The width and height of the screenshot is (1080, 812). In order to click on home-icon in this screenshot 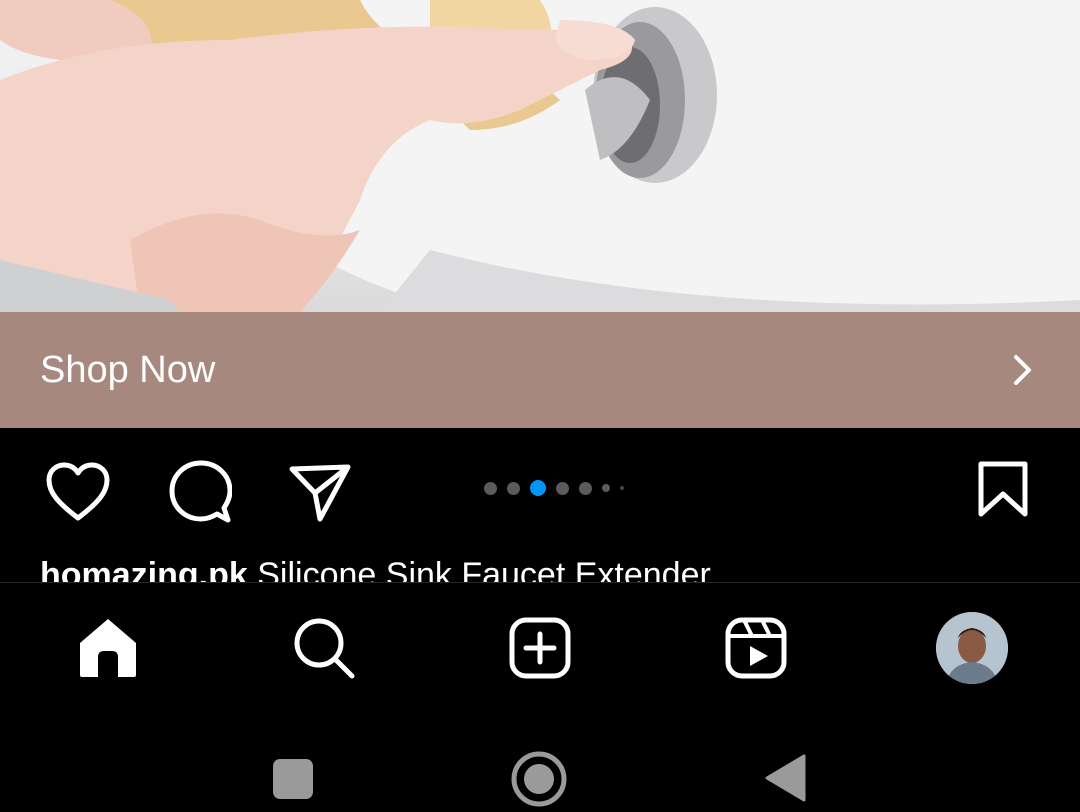, I will do `click(108, 648)`.